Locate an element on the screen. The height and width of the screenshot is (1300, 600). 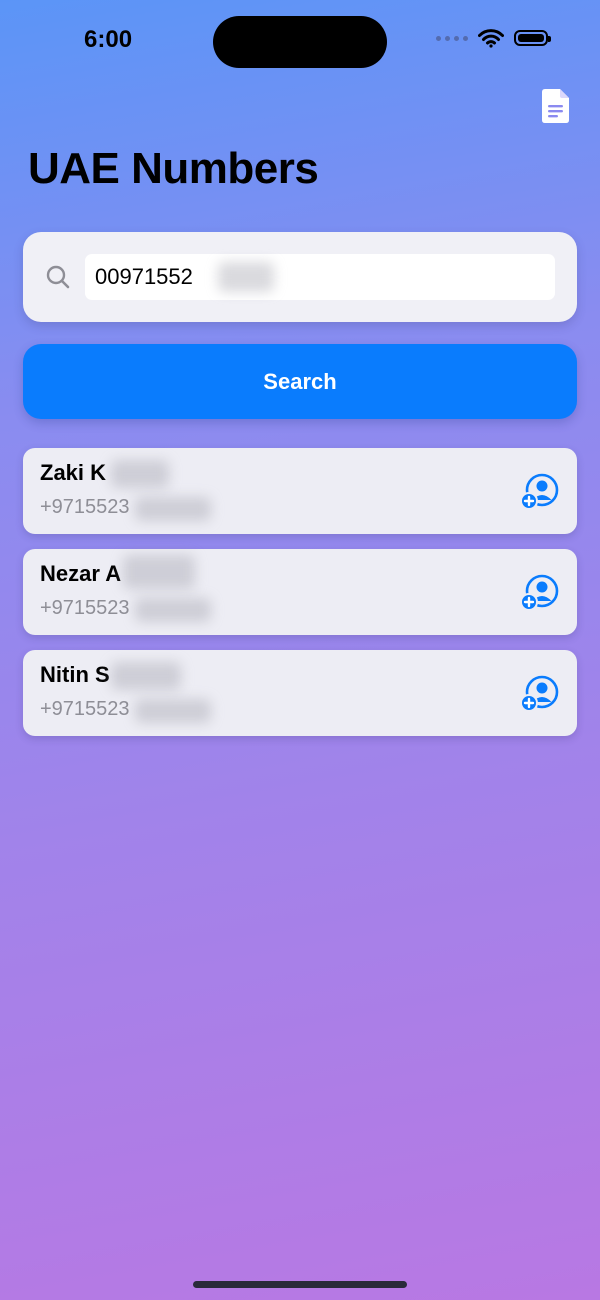
doc-text-icon is located at coordinates (556, 106).